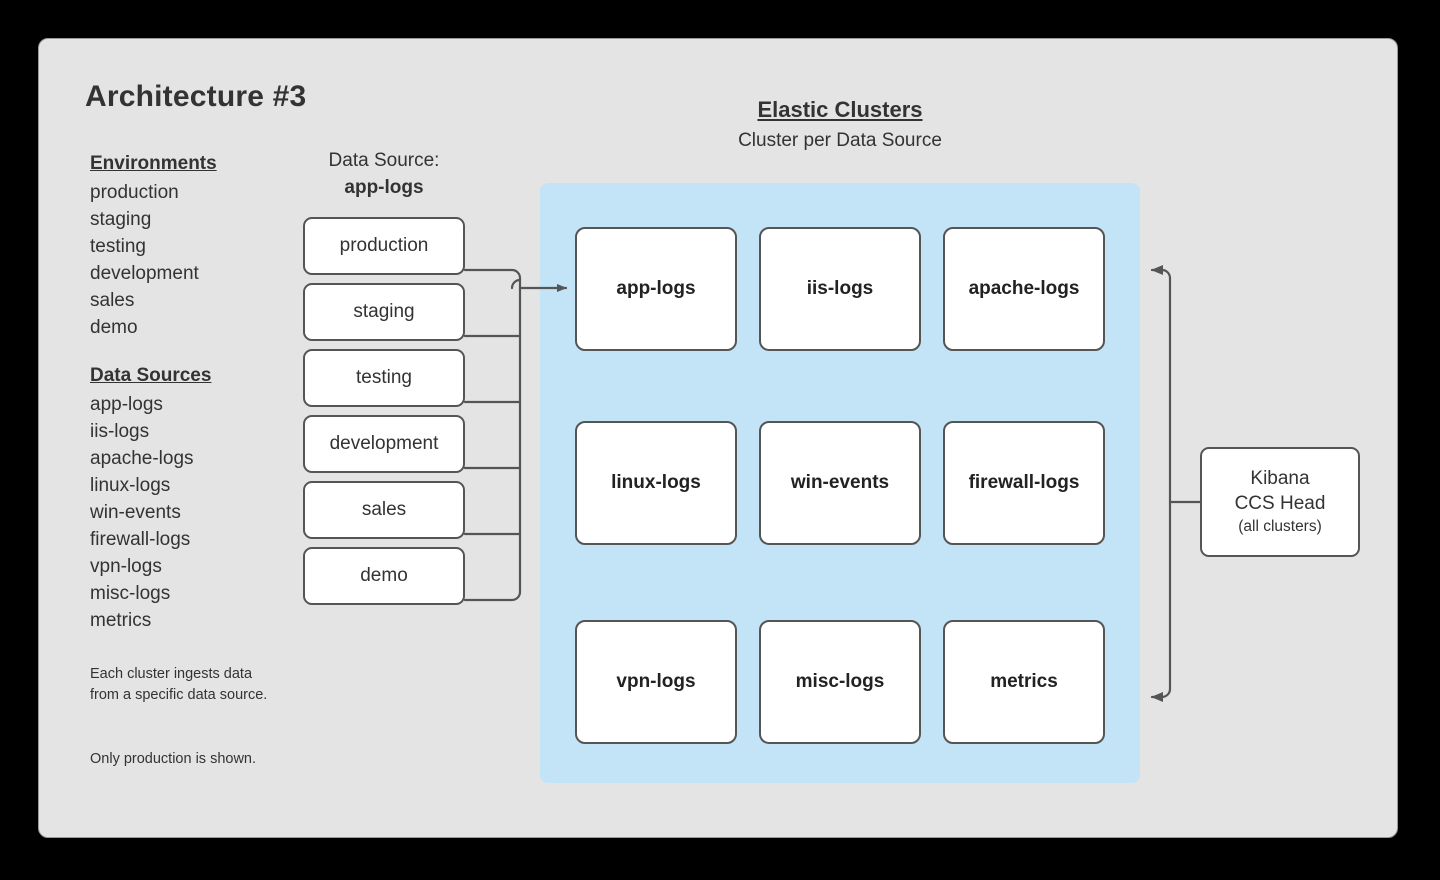  Describe the element at coordinates (384, 378) in the screenshot. I see `env-box-testing: testing` at that location.